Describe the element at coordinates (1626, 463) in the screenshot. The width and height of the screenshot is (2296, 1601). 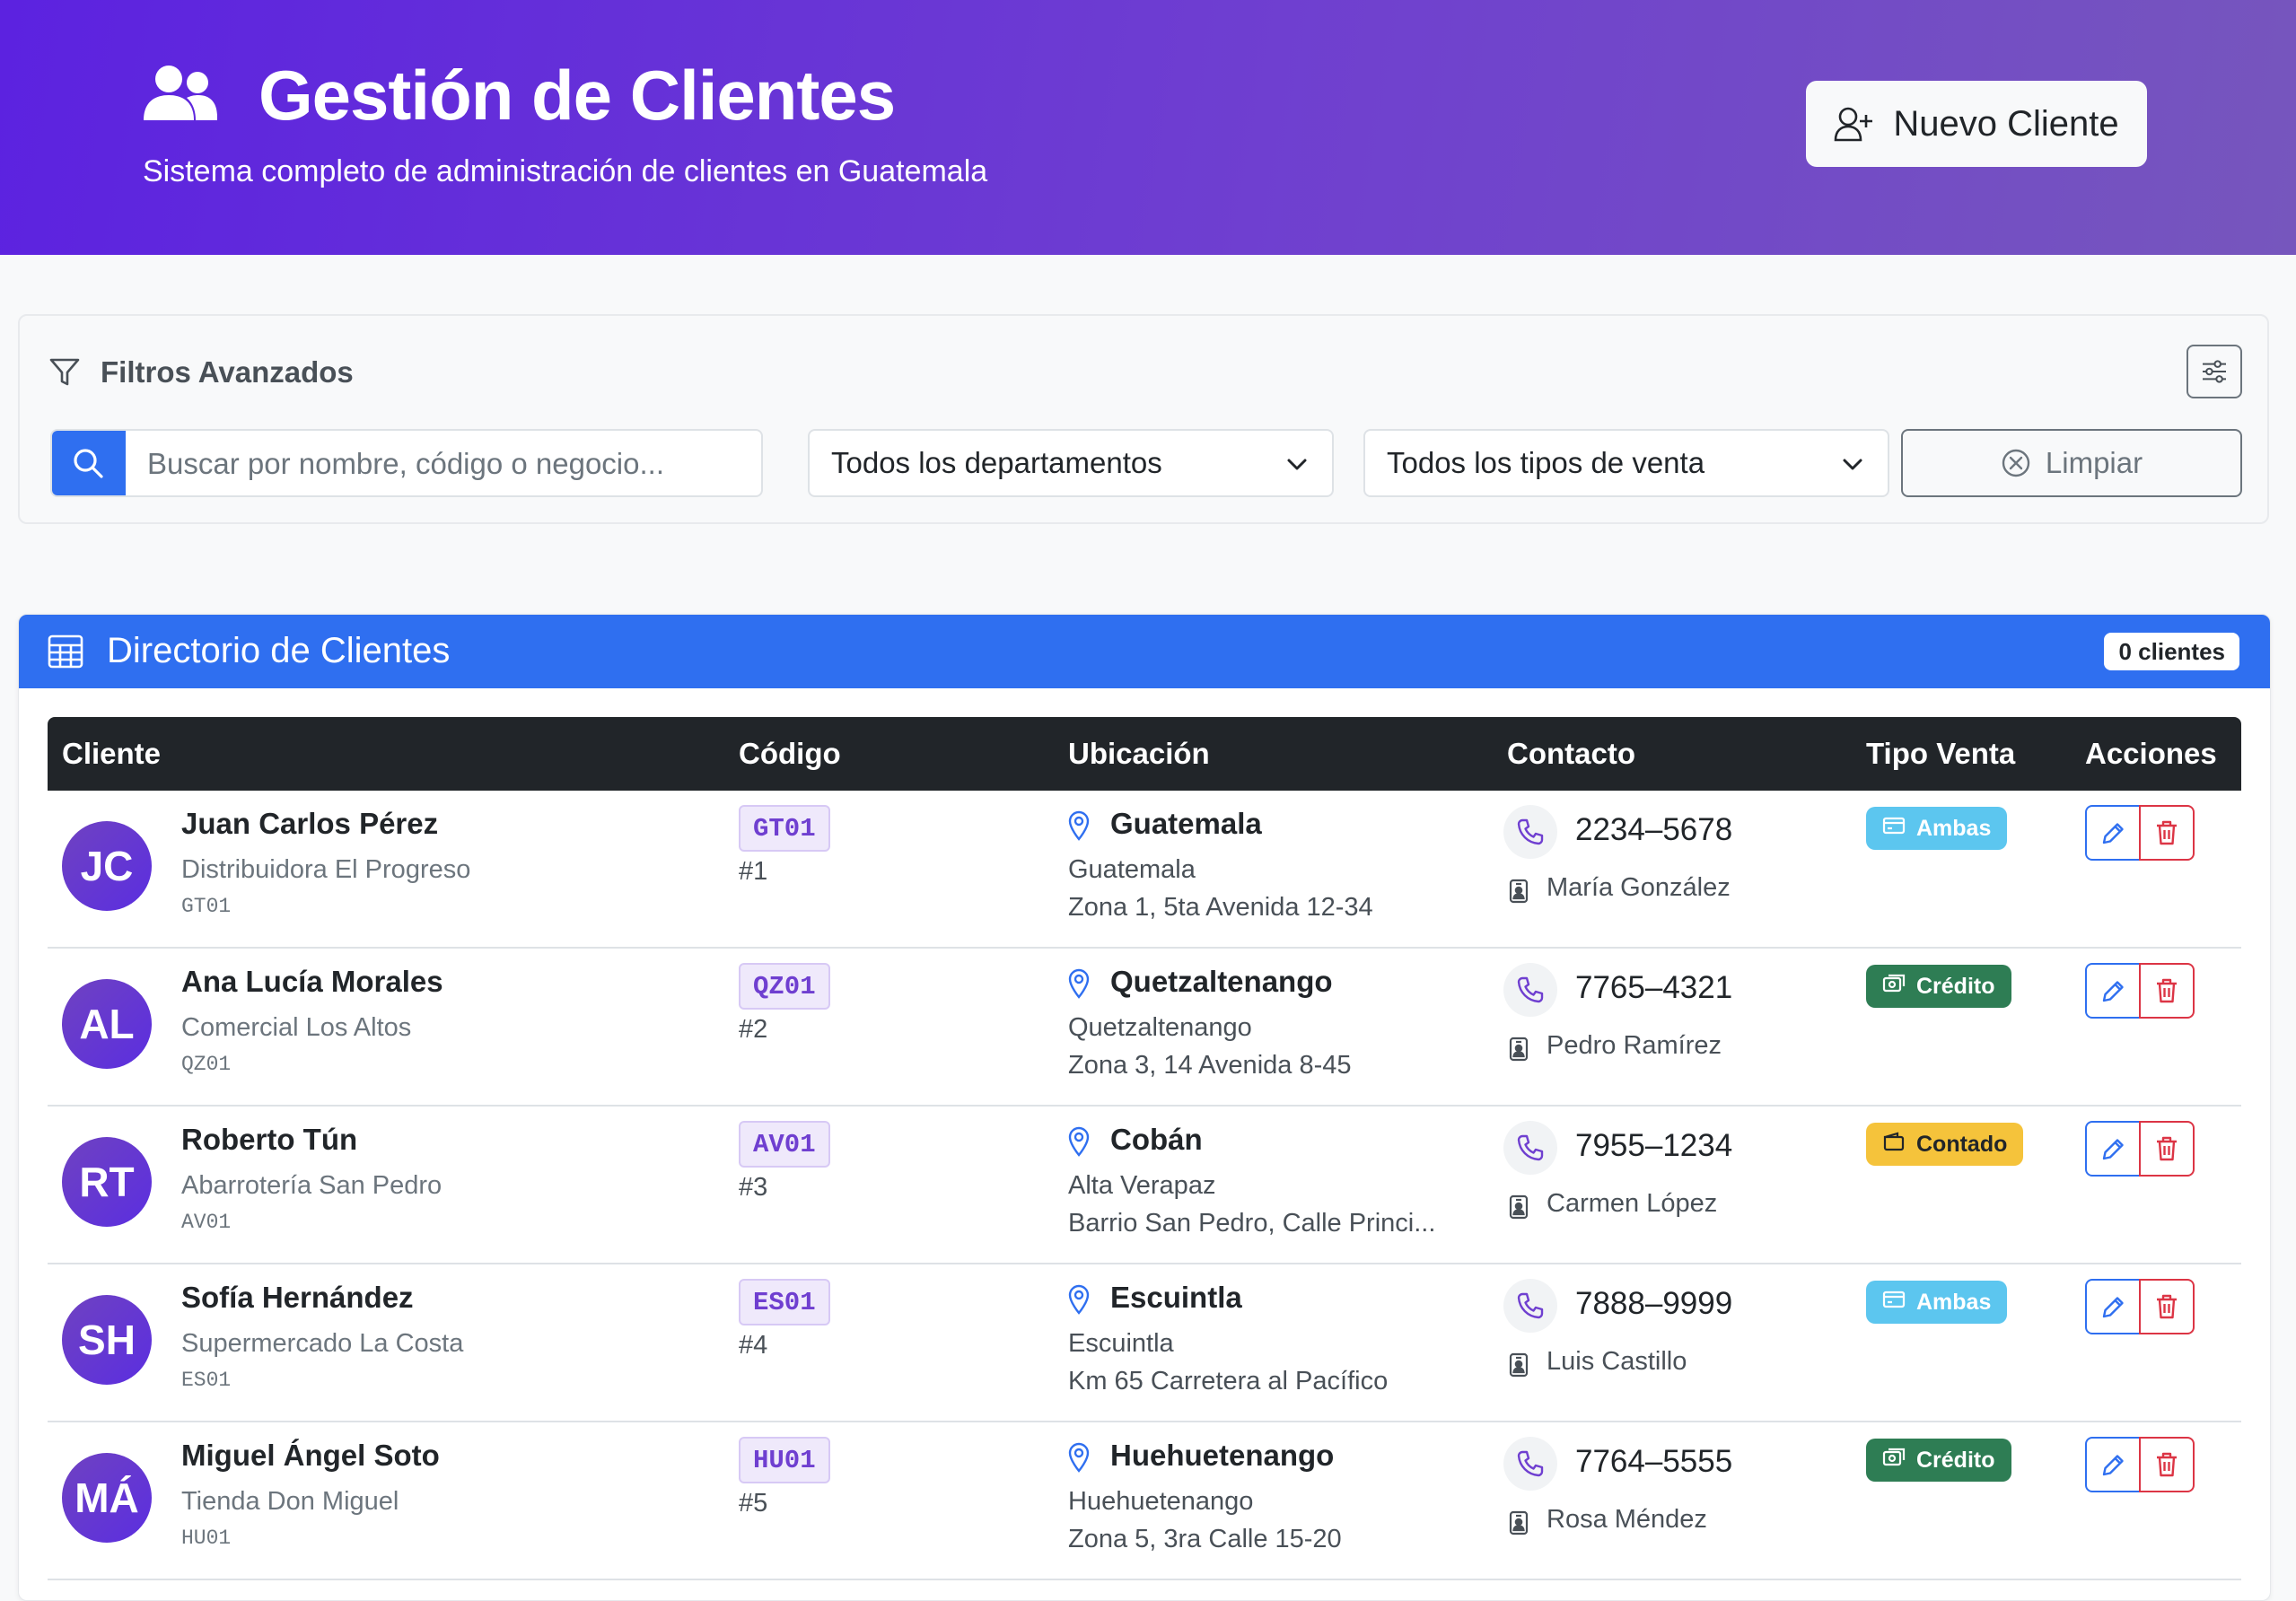
I see `sale-type-select: Todos los tipos de venta` at that location.